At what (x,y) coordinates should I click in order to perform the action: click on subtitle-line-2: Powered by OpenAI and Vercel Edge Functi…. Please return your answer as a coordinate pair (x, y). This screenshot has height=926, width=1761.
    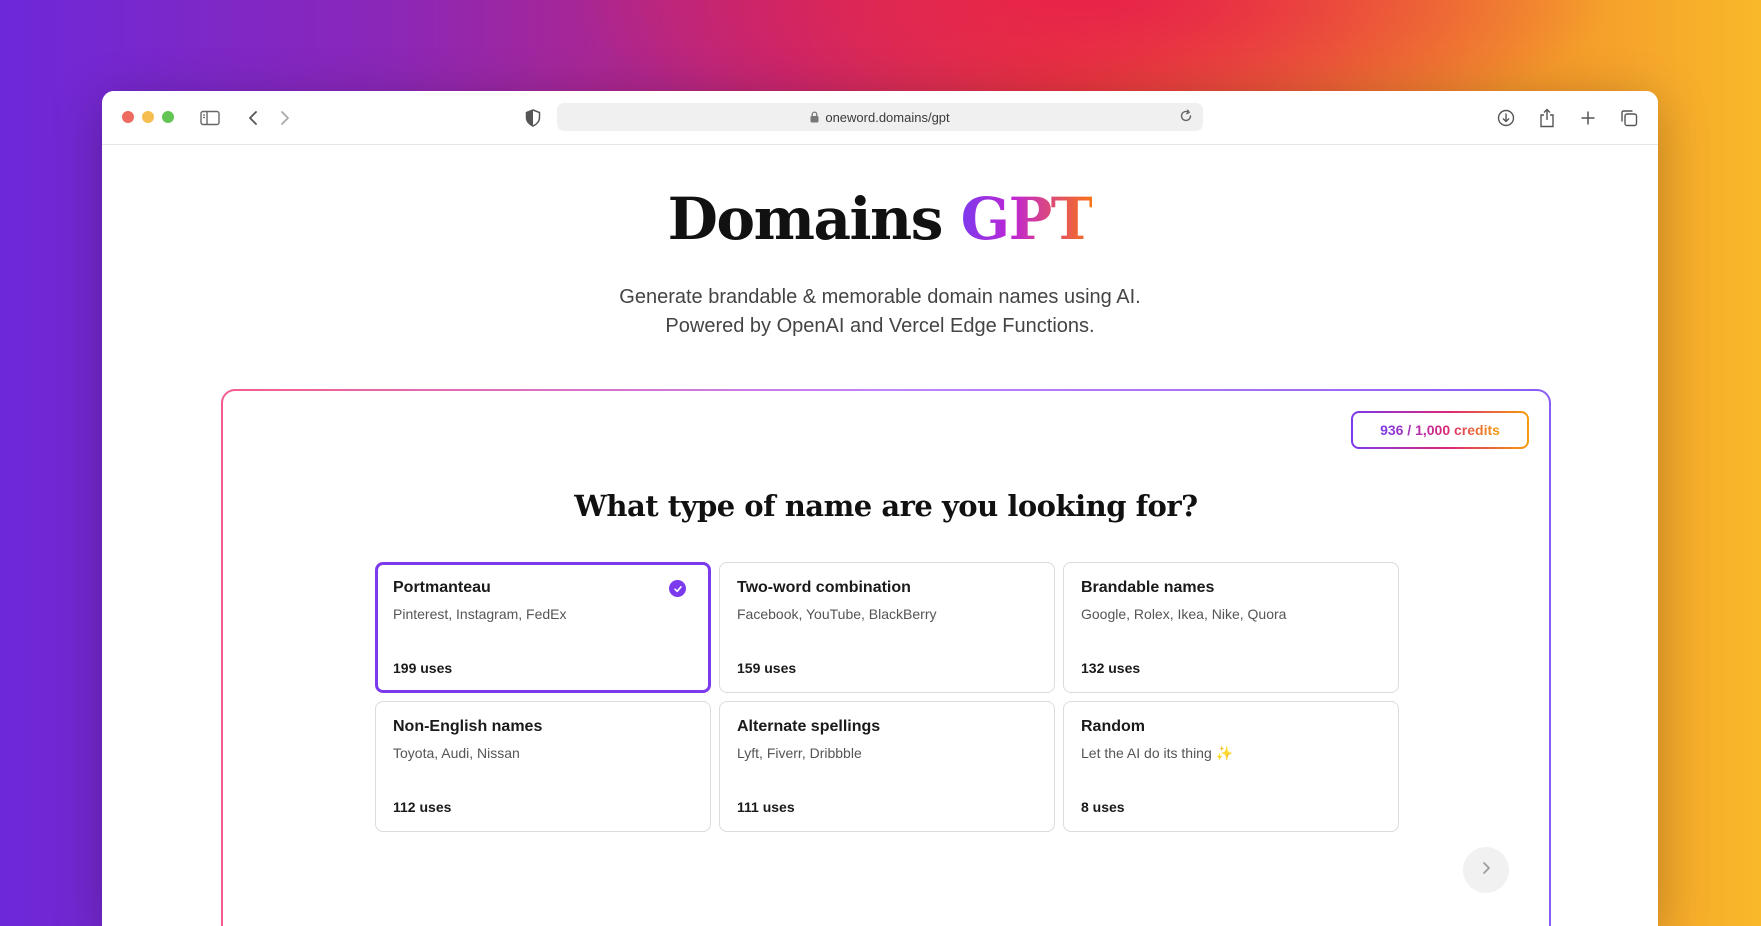
    Looking at the image, I should click on (880, 326).